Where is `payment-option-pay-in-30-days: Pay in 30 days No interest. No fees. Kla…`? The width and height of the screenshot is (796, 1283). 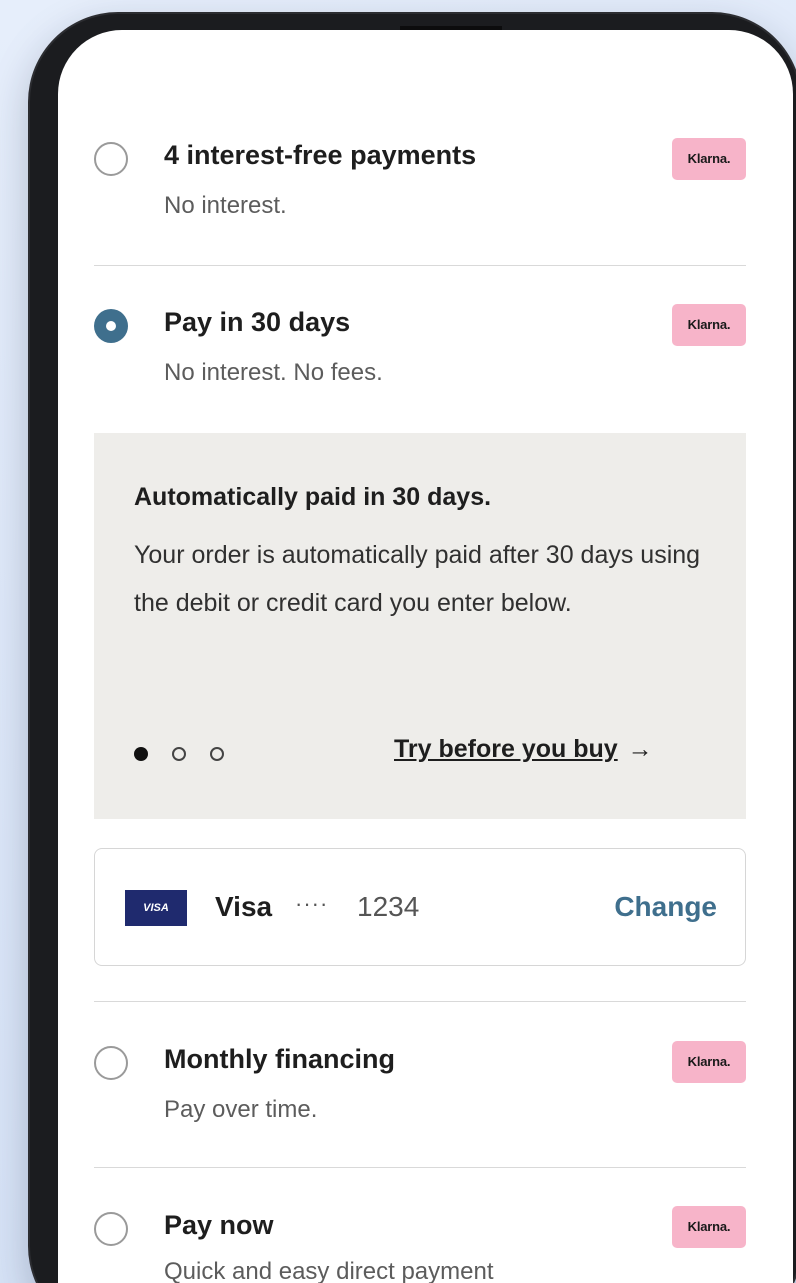
payment-option-pay-in-30-days: Pay in 30 days No interest. No fees. Kla… is located at coordinates (420, 355).